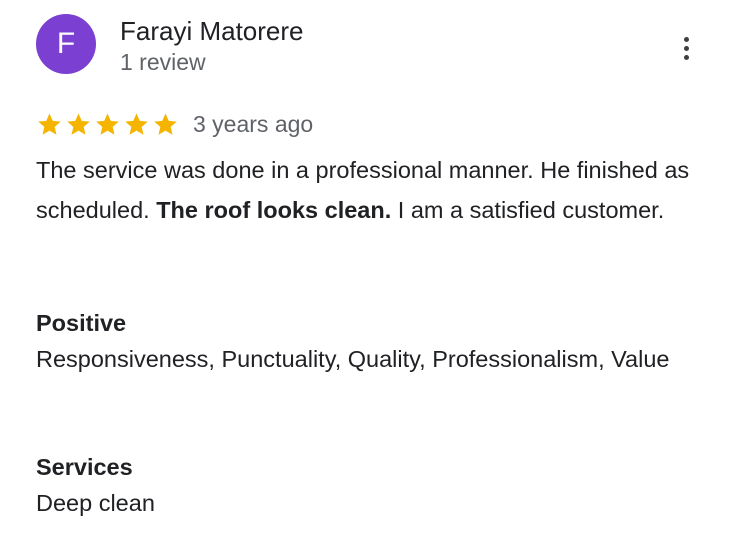  Describe the element at coordinates (163, 62) in the screenshot. I see `review-count: 1 review` at that location.